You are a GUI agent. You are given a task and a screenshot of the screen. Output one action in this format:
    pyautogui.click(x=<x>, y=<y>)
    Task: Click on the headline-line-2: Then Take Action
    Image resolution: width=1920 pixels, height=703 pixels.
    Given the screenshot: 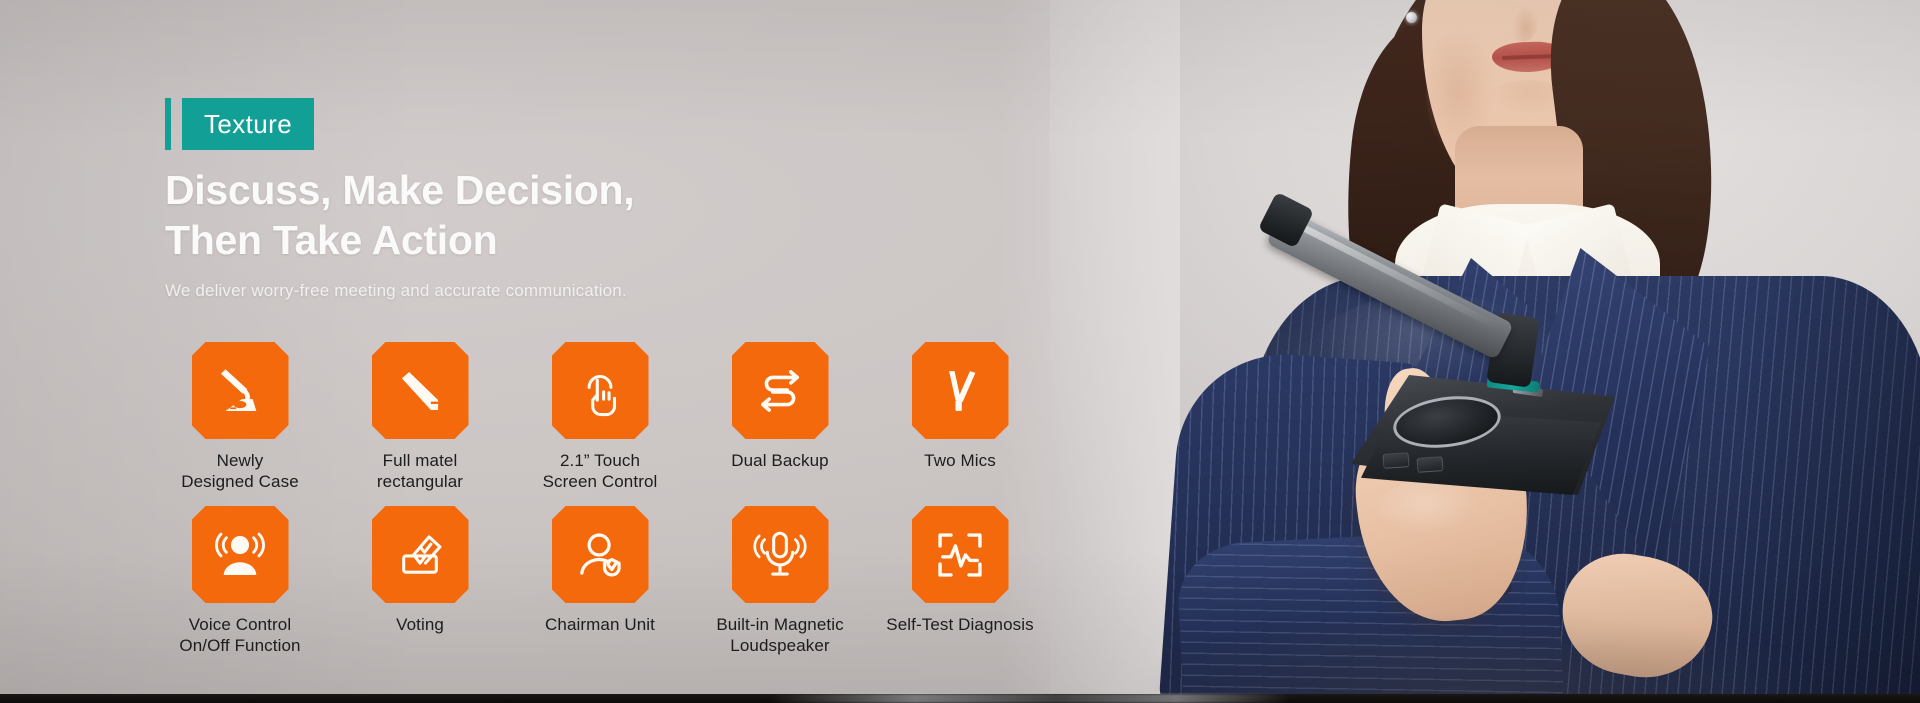 What is the action you would take?
    pyautogui.click(x=331, y=240)
    